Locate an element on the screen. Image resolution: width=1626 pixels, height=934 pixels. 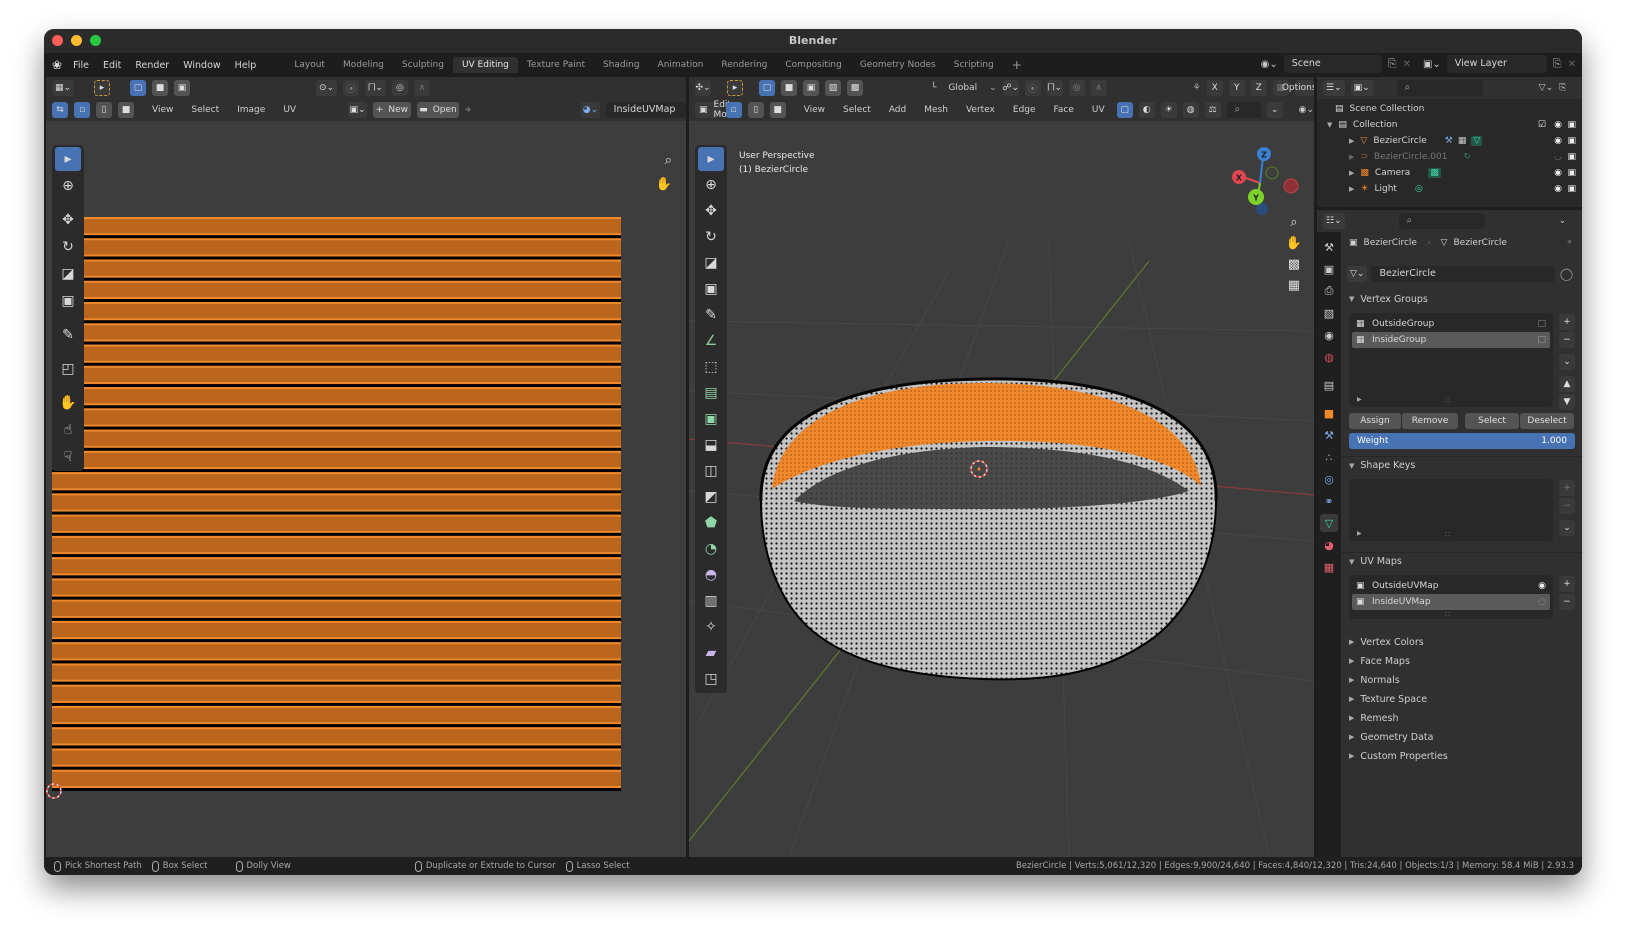
render-tab-icon: ▣ is located at coordinates (1329, 269).